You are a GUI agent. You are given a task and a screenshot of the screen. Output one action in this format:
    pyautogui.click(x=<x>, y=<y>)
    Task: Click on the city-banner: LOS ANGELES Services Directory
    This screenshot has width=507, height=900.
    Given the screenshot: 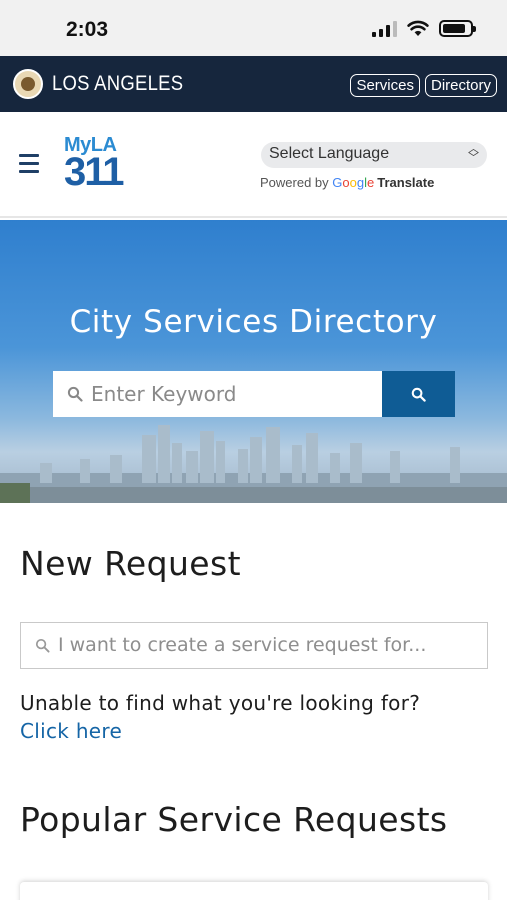 What is the action you would take?
    pyautogui.click(x=253, y=84)
    